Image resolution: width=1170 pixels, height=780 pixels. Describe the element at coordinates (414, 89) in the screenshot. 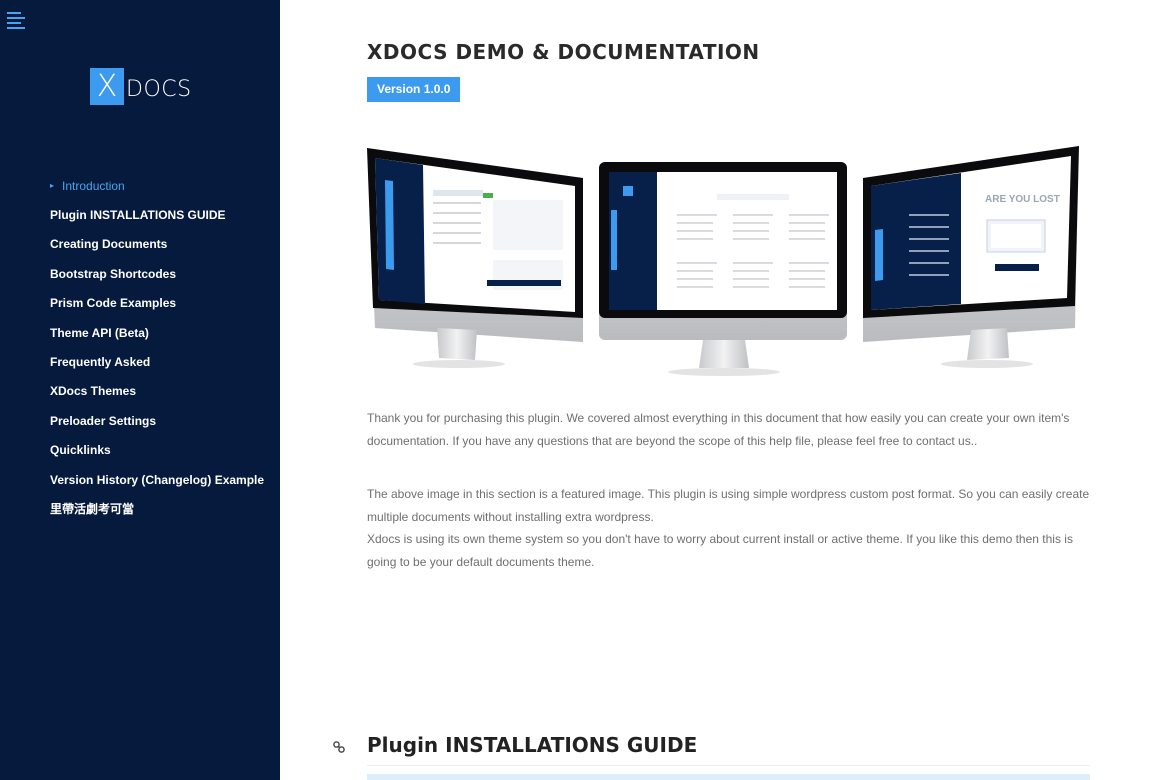

I see `version-badge: Version 1.0.0` at that location.